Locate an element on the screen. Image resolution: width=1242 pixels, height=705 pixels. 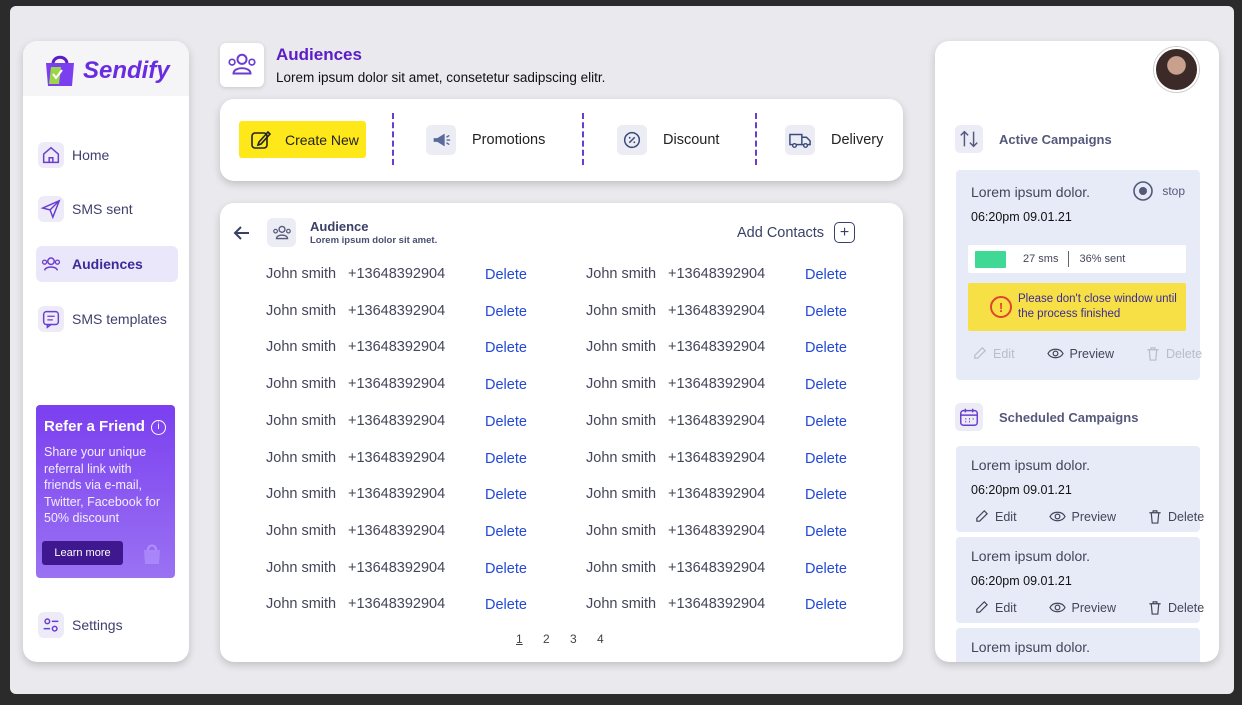
plus-icon: + is located at coordinates (845, 232).